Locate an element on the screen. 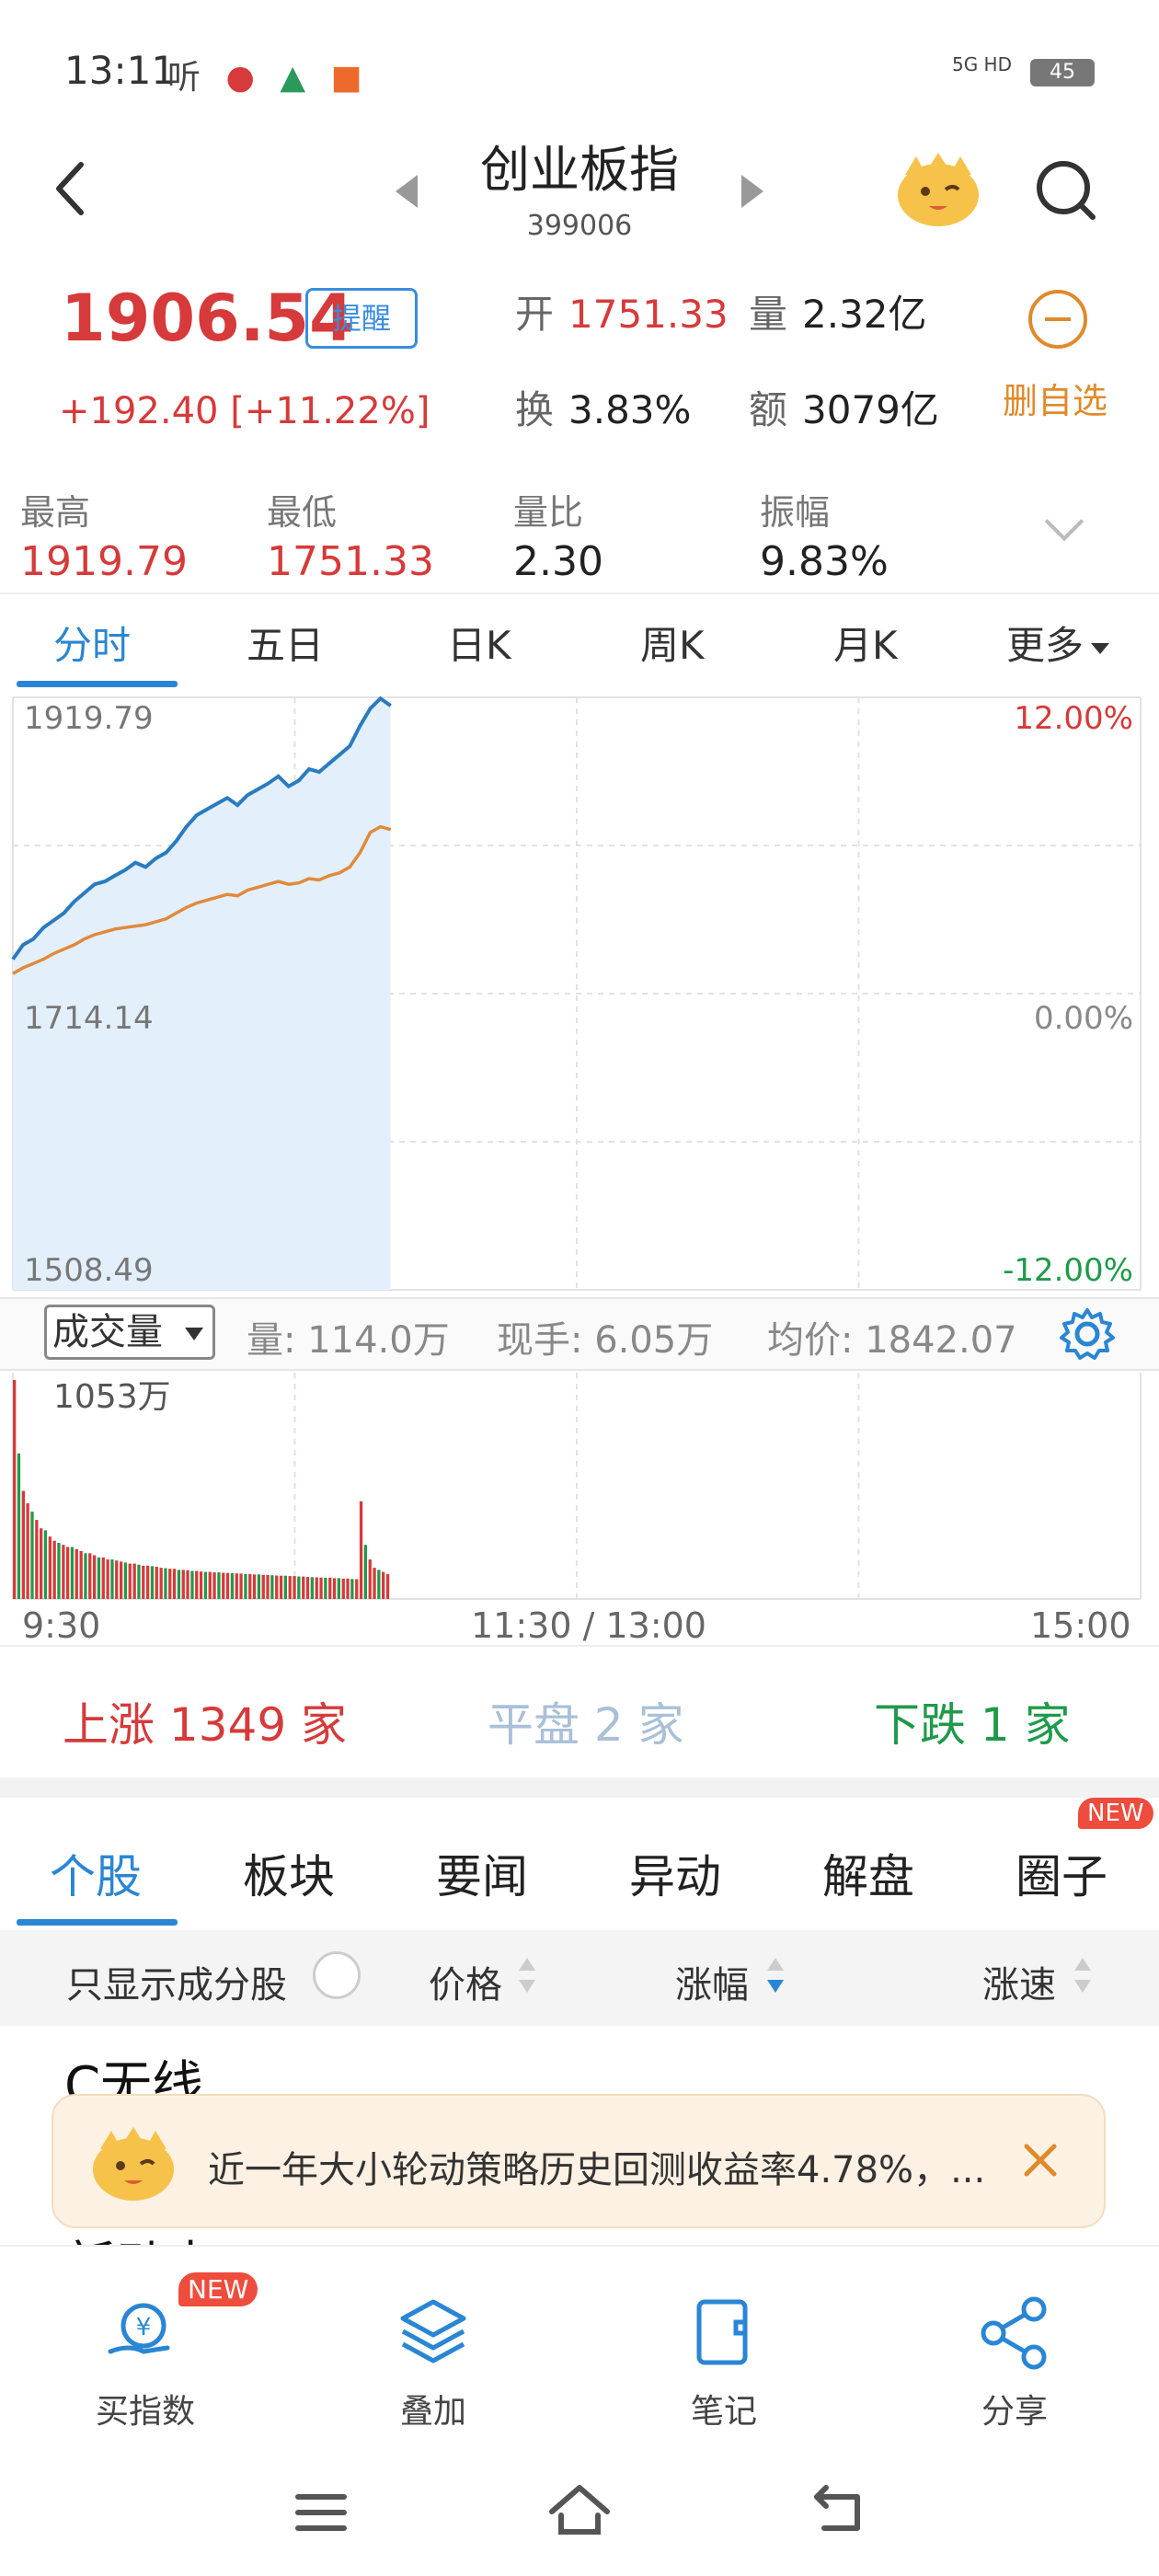 Image resolution: width=1159 pixels, height=2576 pixels. sort-desc-icon is located at coordinates (775, 1975).